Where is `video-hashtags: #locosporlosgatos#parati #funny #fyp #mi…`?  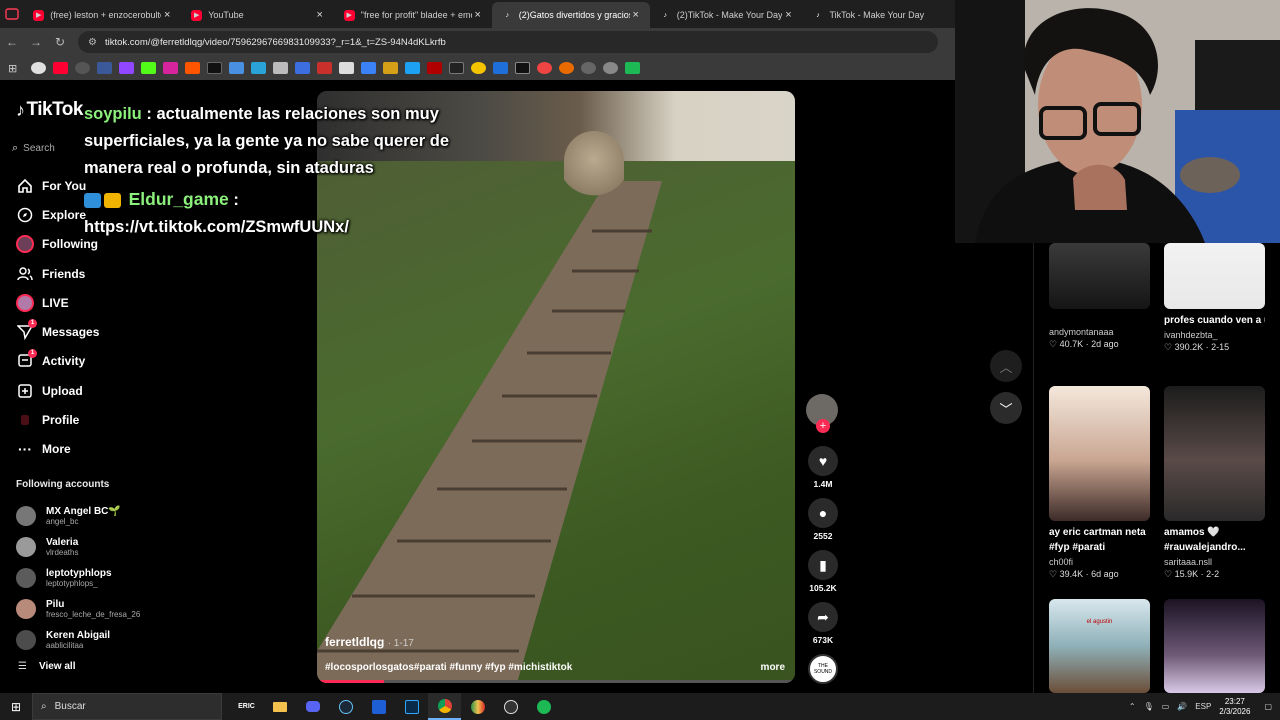 video-hashtags: #locosporlosgatos#parati #funny #fyp #mi… is located at coordinates (448, 667).